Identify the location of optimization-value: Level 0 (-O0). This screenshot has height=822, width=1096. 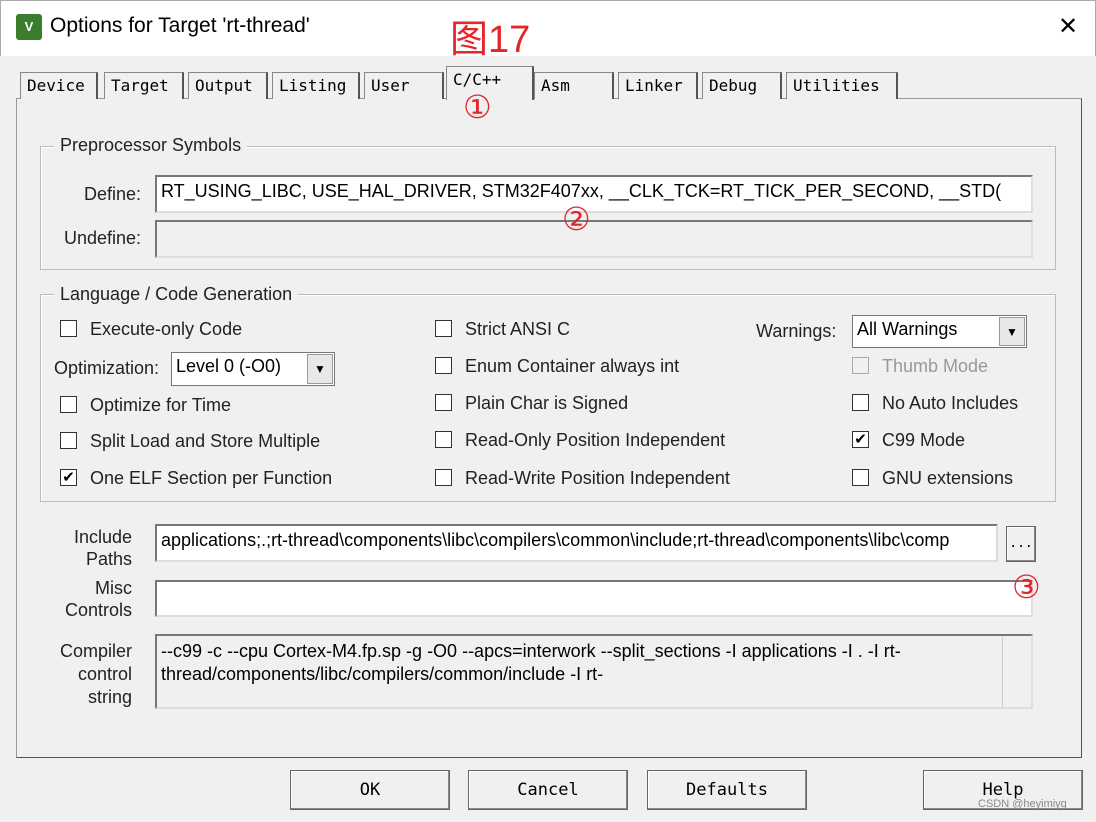
(229, 366).